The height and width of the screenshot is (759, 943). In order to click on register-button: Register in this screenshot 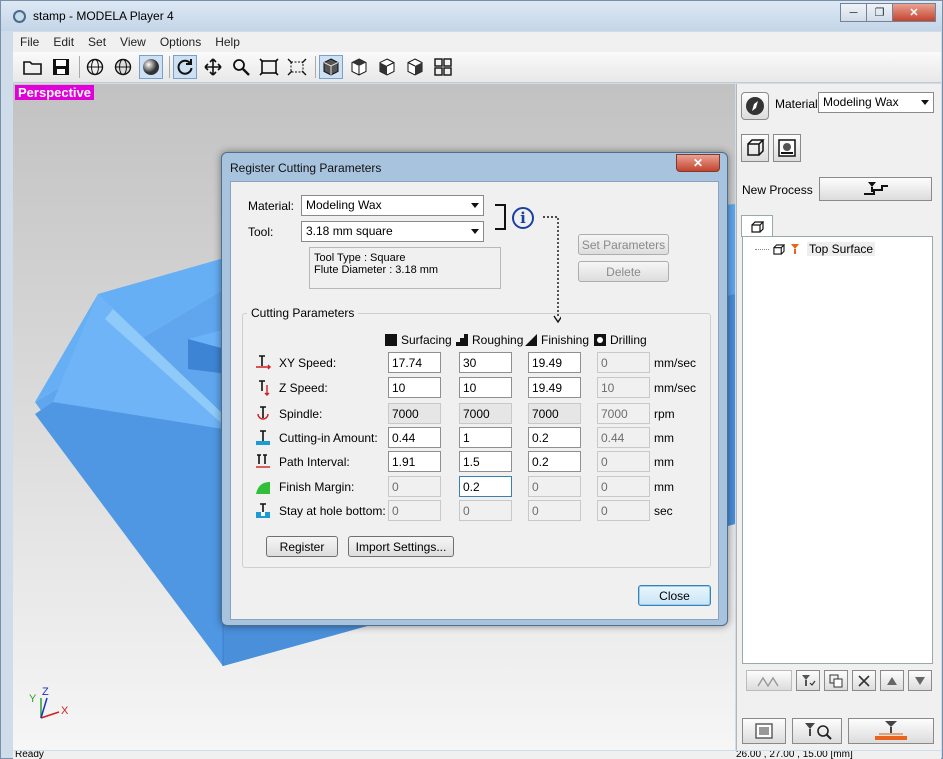, I will do `click(302, 546)`.